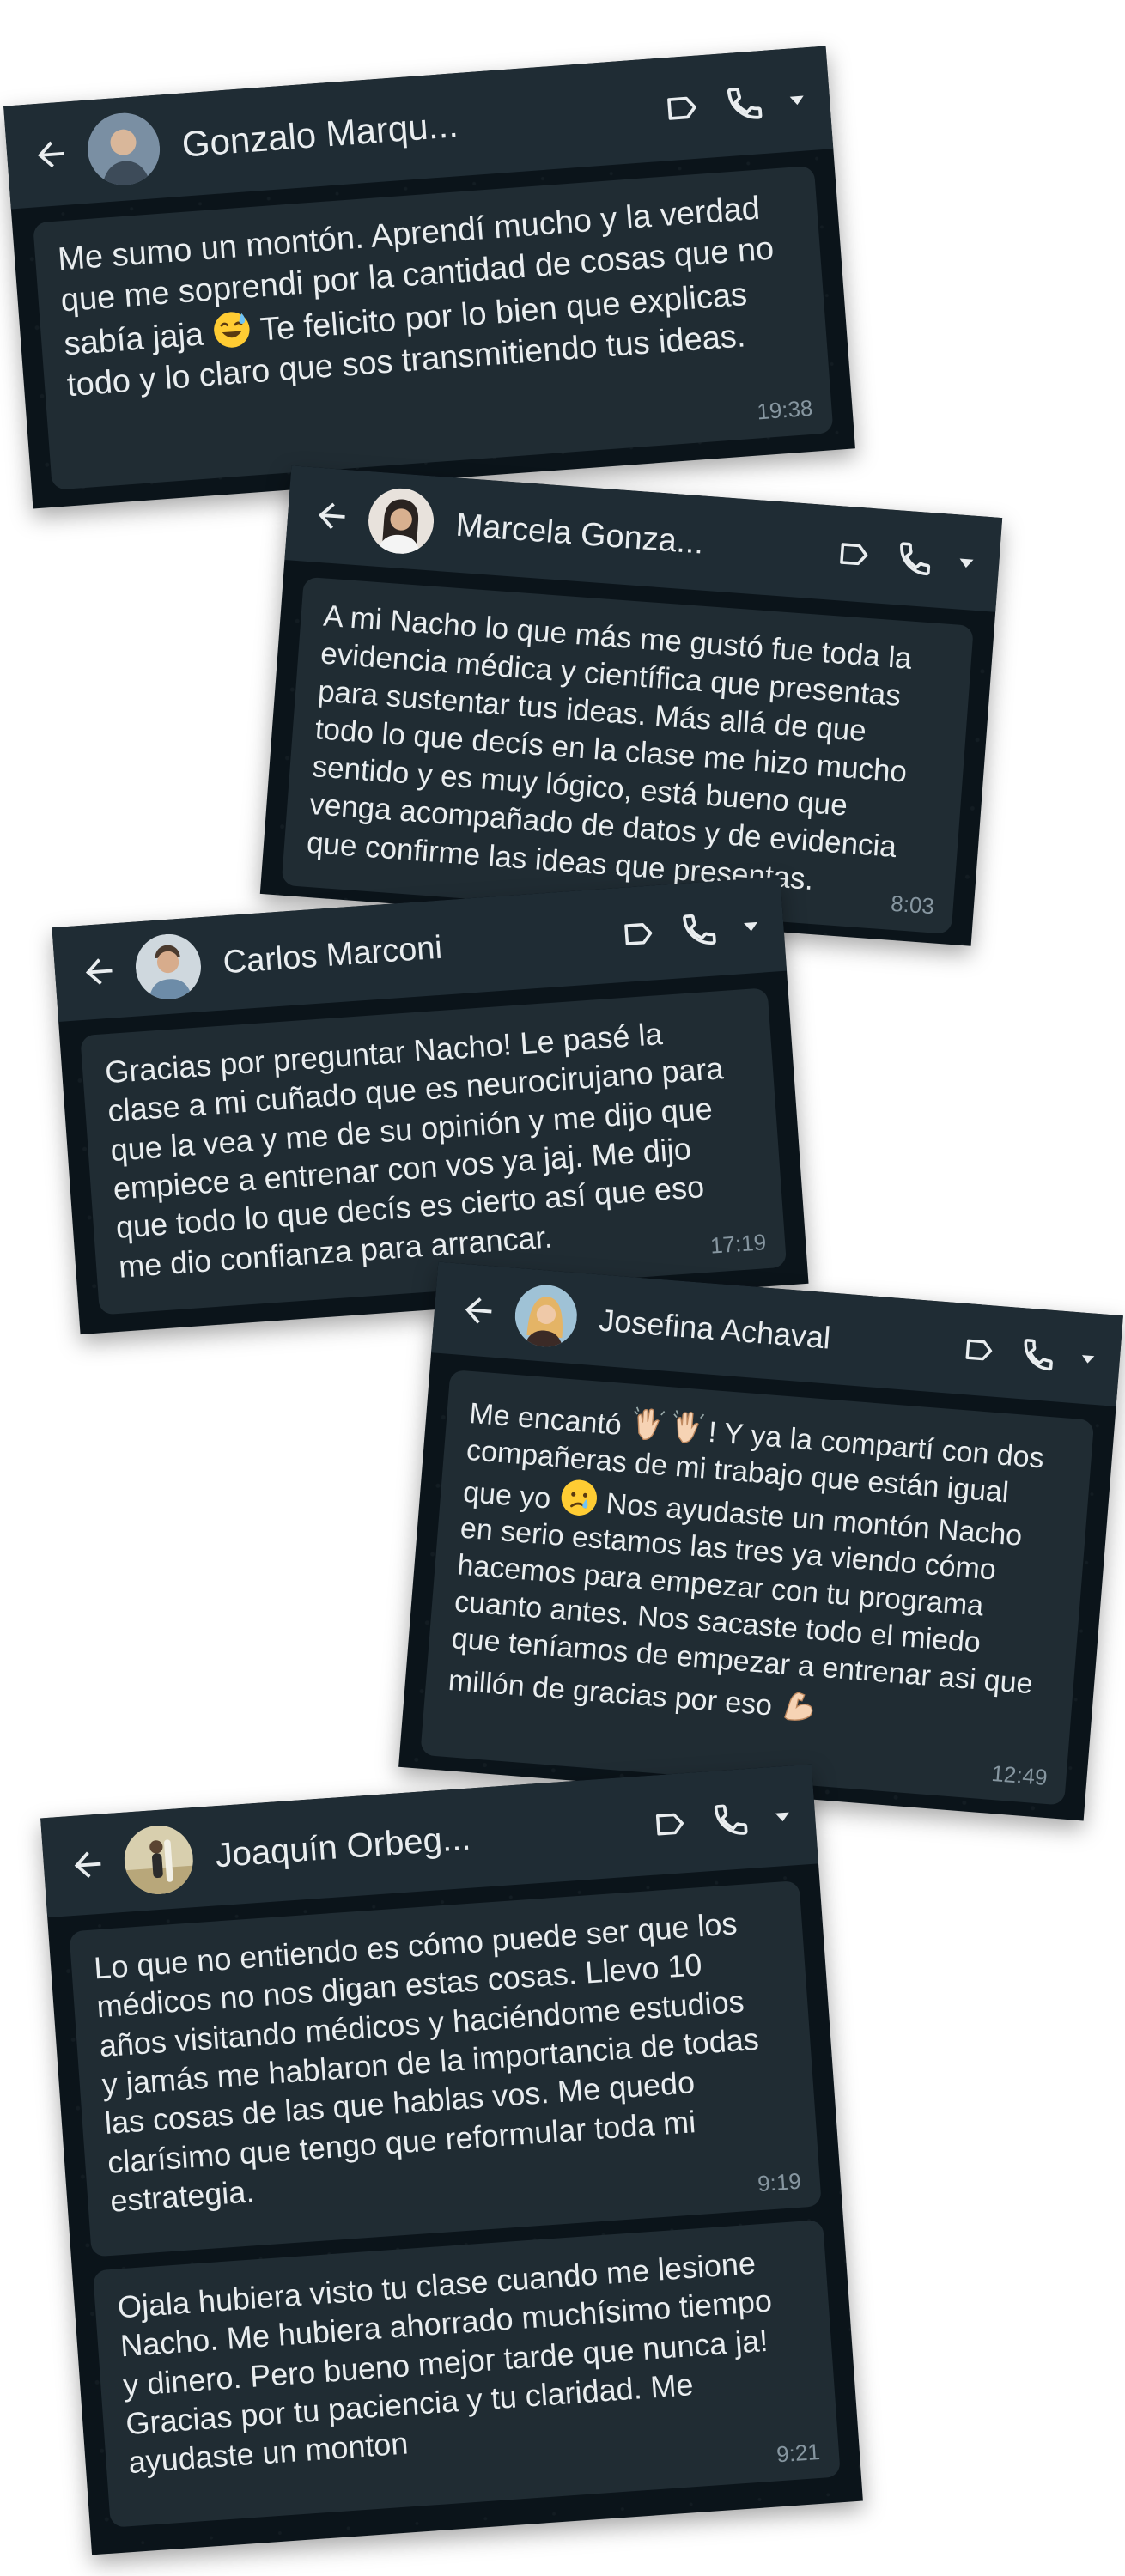 The width and height of the screenshot is (1125, 2576). Describe the element at coordinates (776, 1334) in the screenshot. I see `contact-name: Josefina Achaval` at that location.